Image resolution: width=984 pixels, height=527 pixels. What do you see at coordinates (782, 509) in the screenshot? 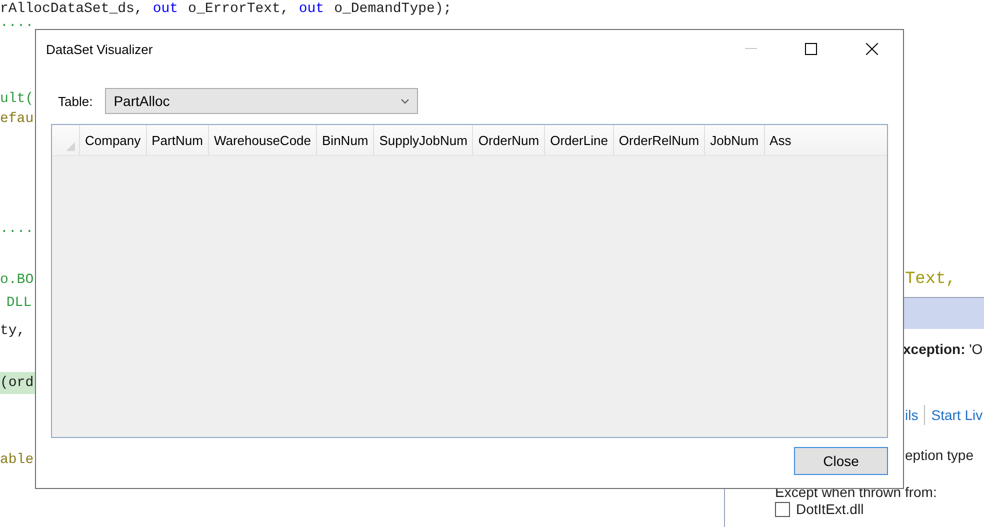
I see `checkbox` at bounding box center [782, 509].